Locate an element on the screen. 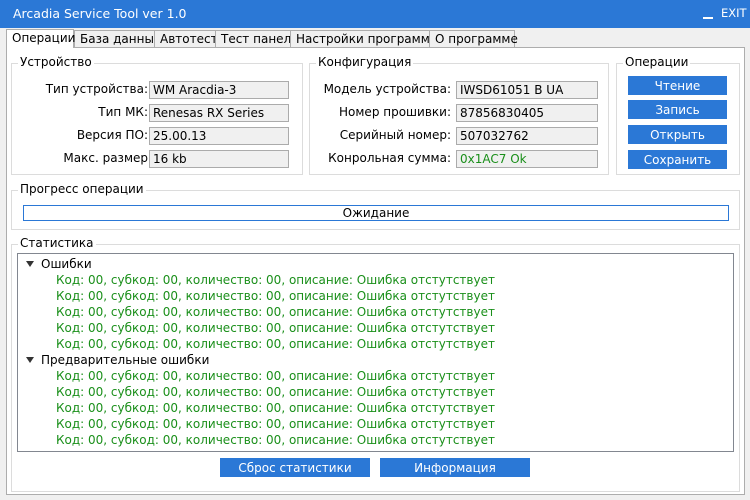 The height and width of the screenshot is (500, 750). read-button: Чтение is located at coordinates (677, 85).